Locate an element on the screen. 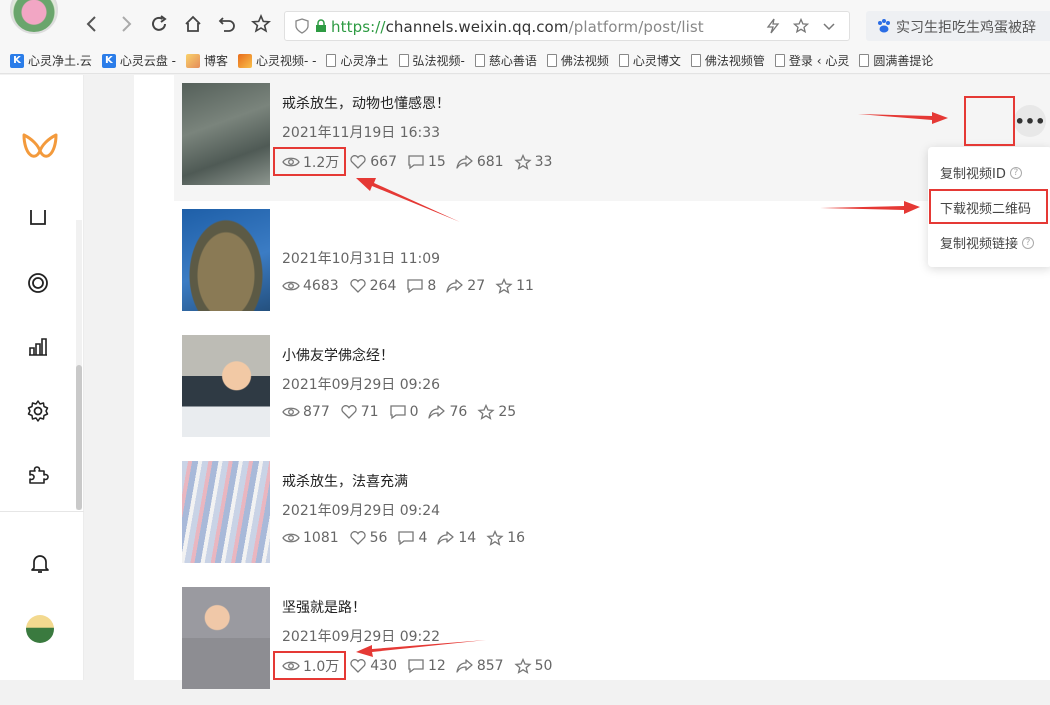 This screenshot has height=705, width=1050. download-qrcode-item: 下载视频二维码 is located at coordinates (985, 207).